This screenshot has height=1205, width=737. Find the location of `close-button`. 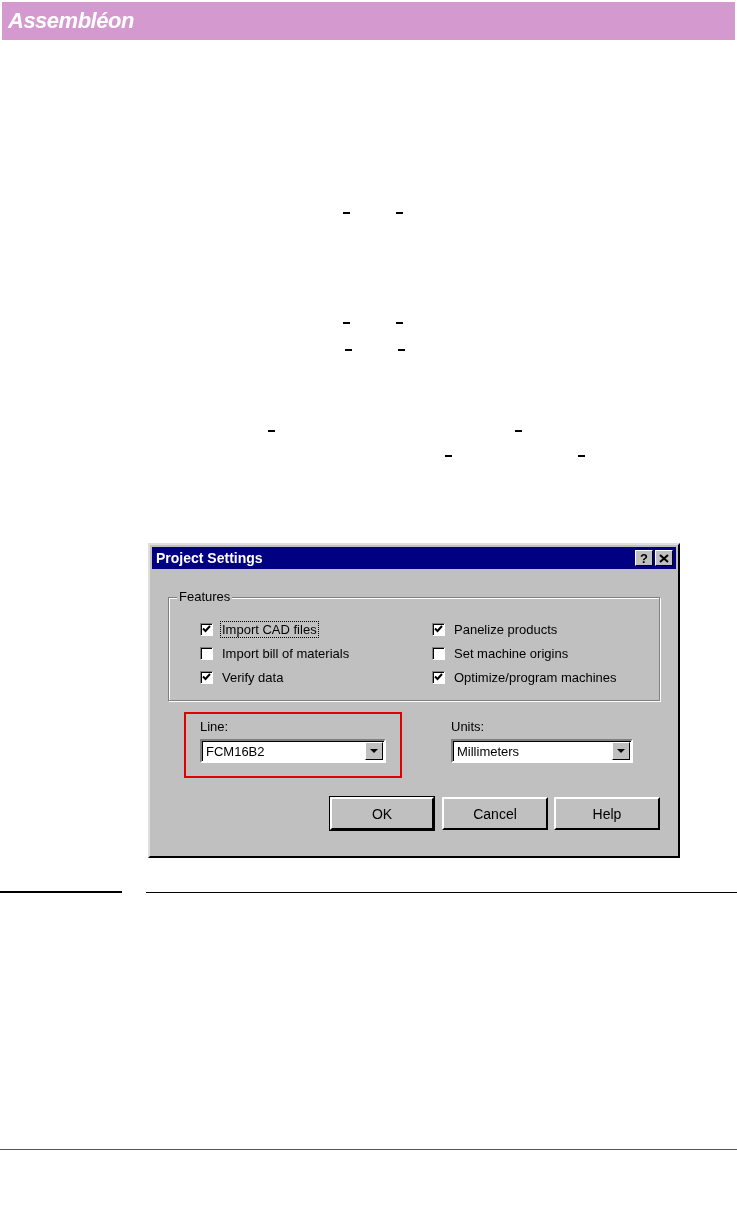

close-button is located at coordinates (664, 558).